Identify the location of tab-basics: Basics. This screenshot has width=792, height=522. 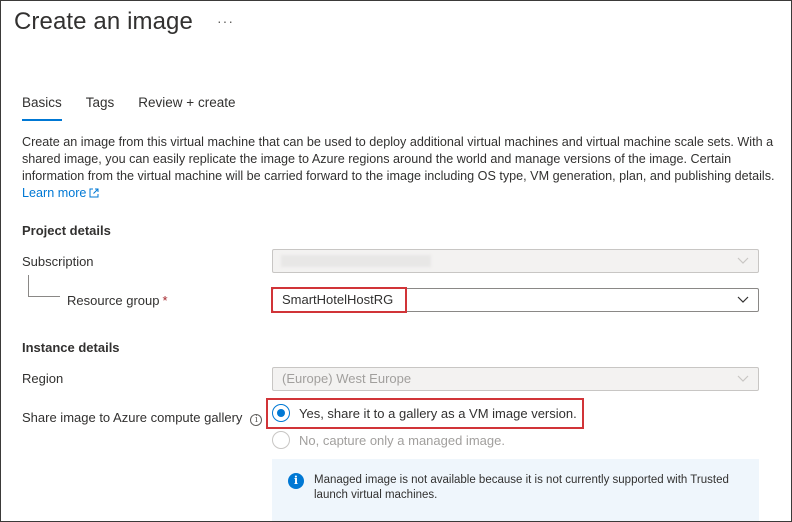
(42, 108).